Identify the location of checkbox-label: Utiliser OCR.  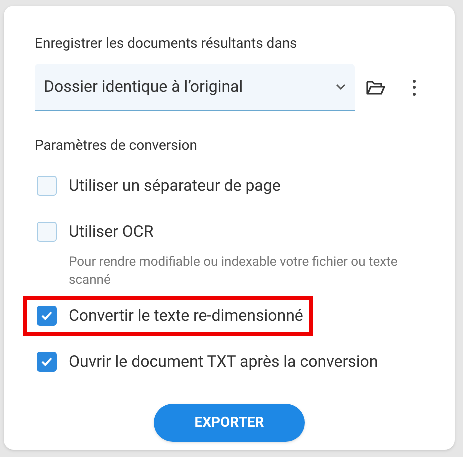
(111, 232).